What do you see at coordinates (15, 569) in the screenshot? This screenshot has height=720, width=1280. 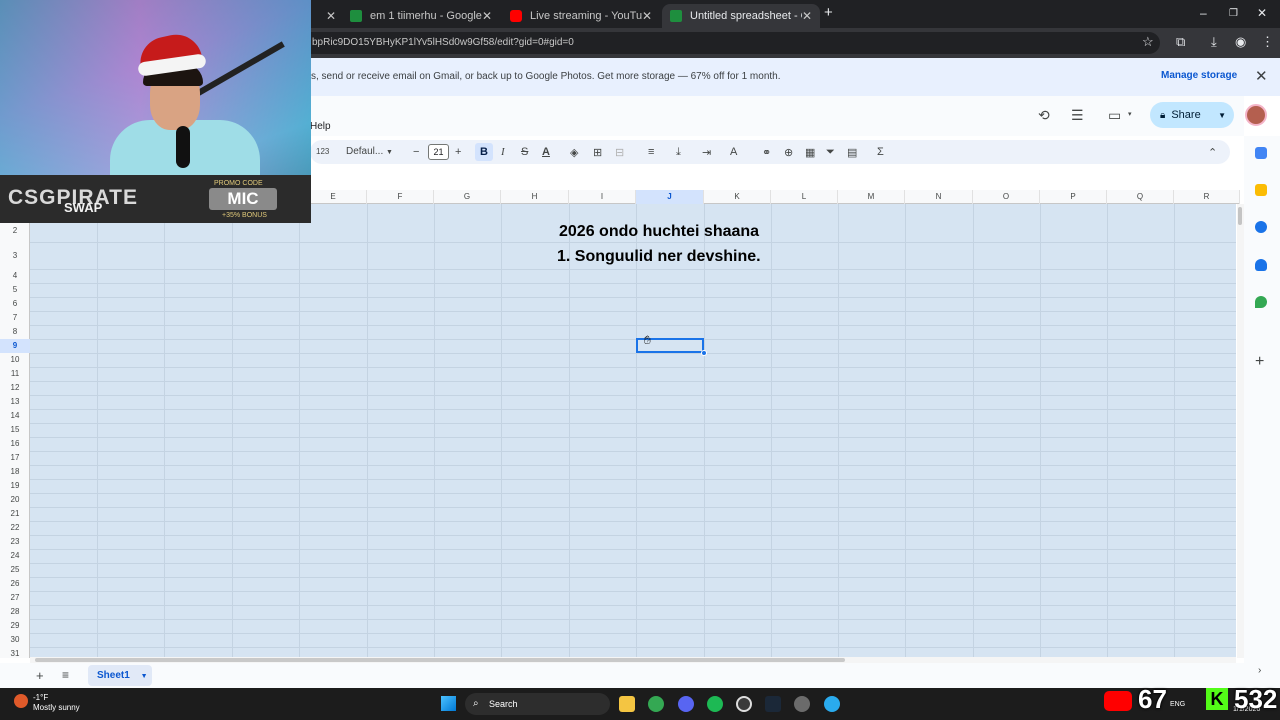 I see `row-header: 25` at bounding box center [15, 569].